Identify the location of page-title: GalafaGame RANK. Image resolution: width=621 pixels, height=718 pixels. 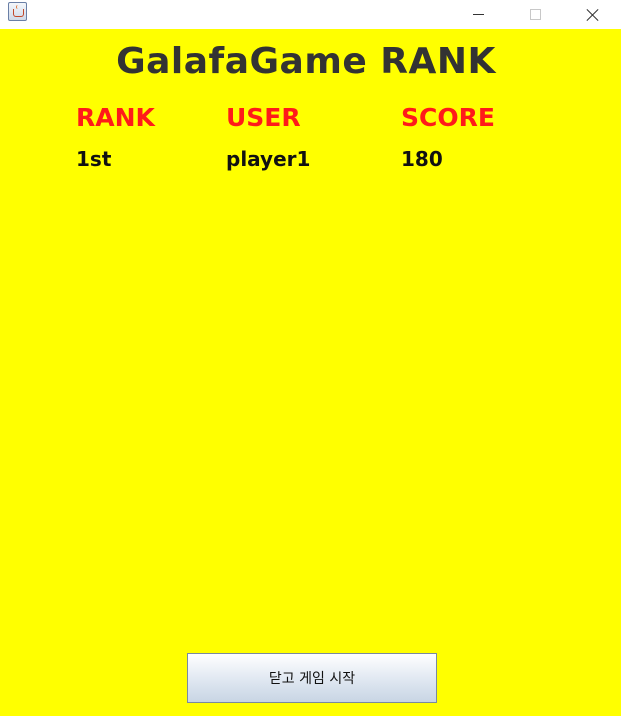
(306, 61).